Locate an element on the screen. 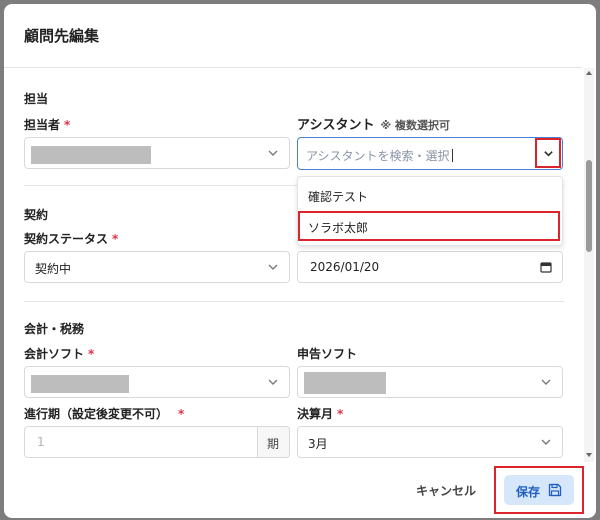  contract-status-value: 契約中 is located at coordinates (53, 269).